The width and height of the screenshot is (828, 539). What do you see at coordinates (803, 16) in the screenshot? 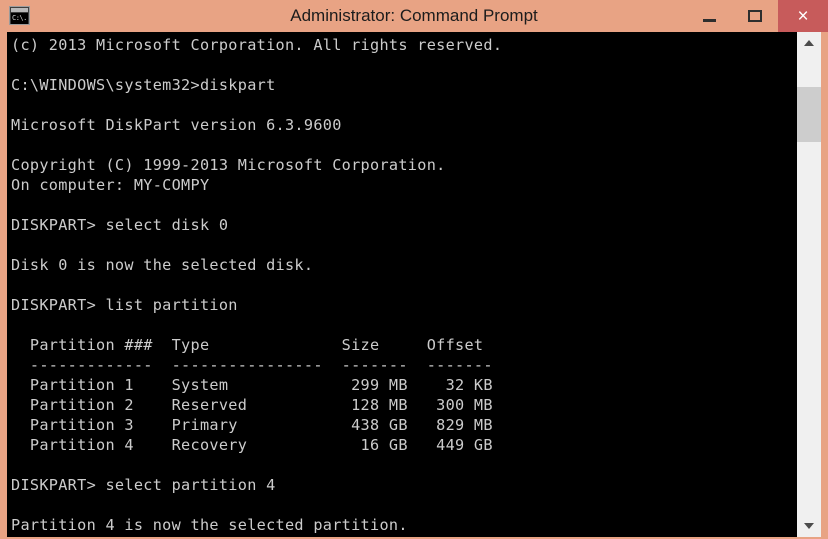
I see `close-button: ×` at bounding box center [803, 16].